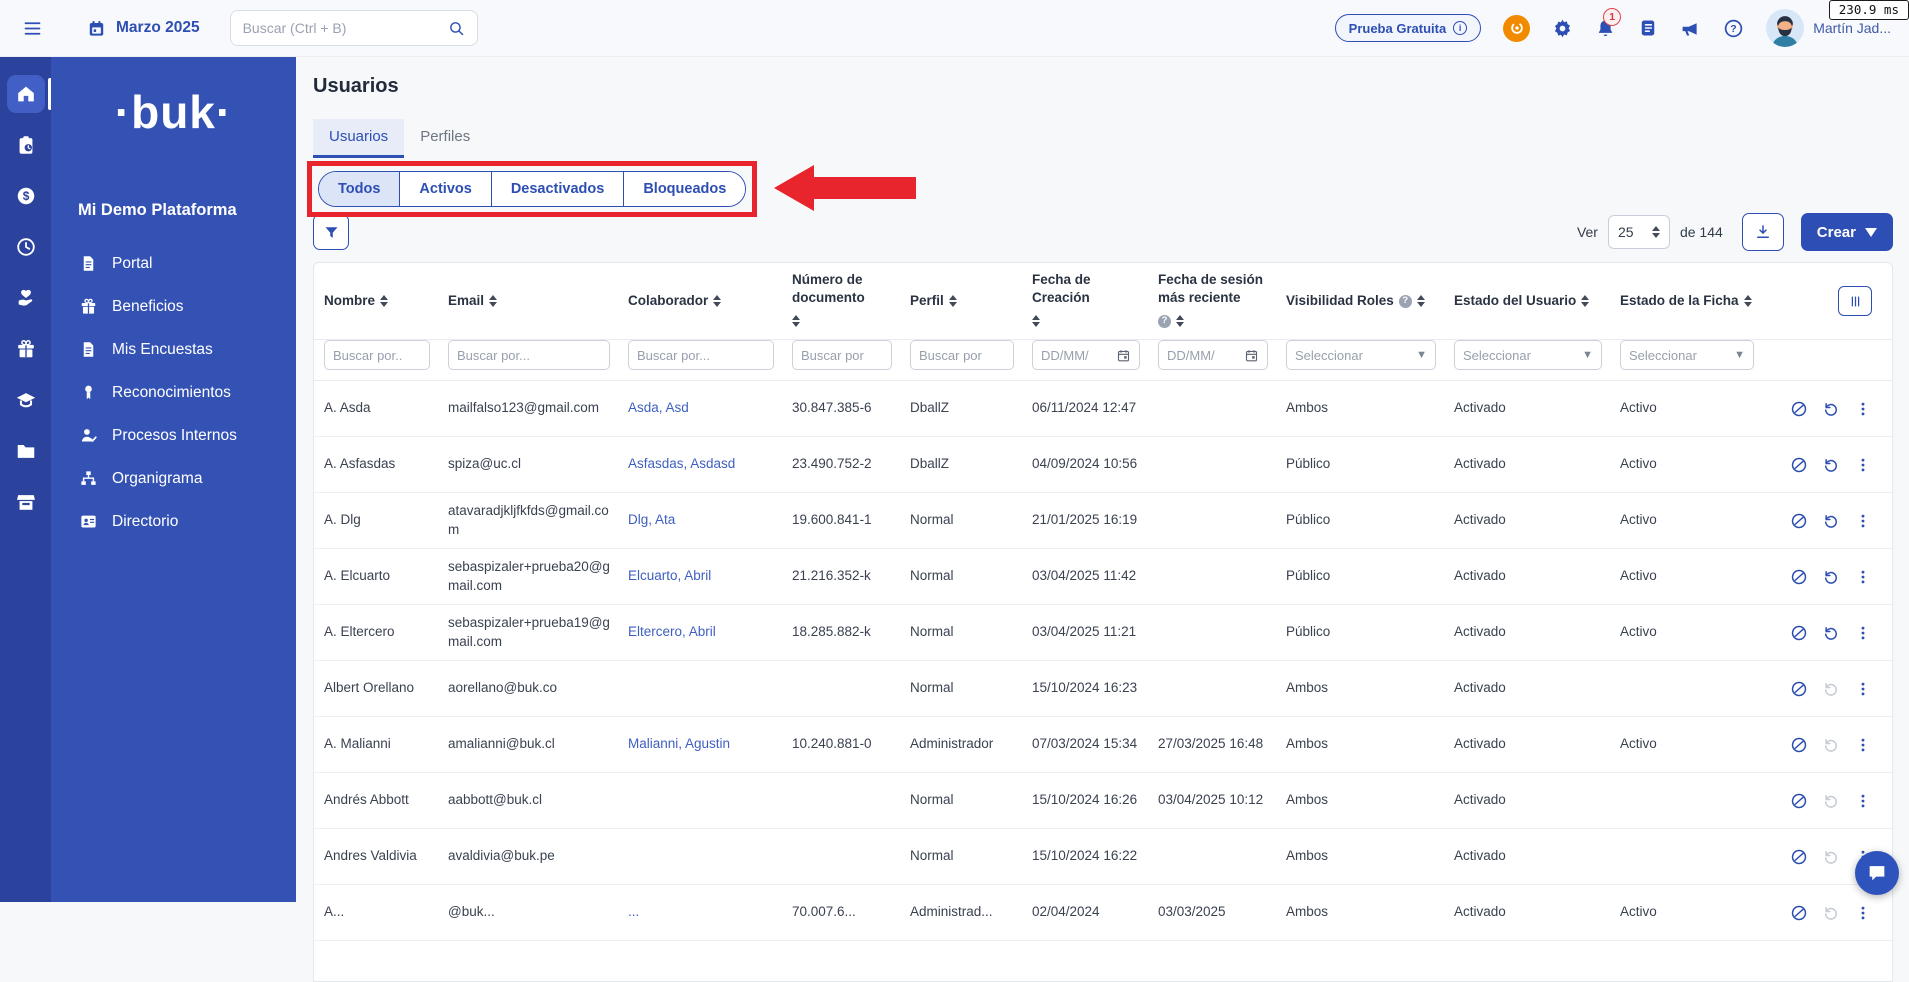  I want to click on cell-colaborador: Asda, Asd, so click(700, 408).